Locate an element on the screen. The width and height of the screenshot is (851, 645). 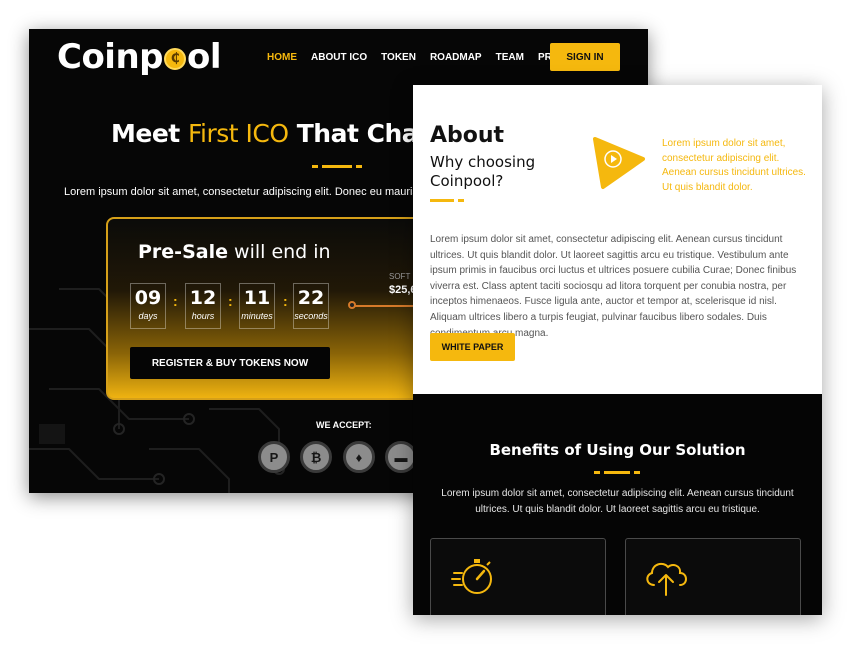
countdown-seconds: 22 seconds is located at coordinates (311, 306).